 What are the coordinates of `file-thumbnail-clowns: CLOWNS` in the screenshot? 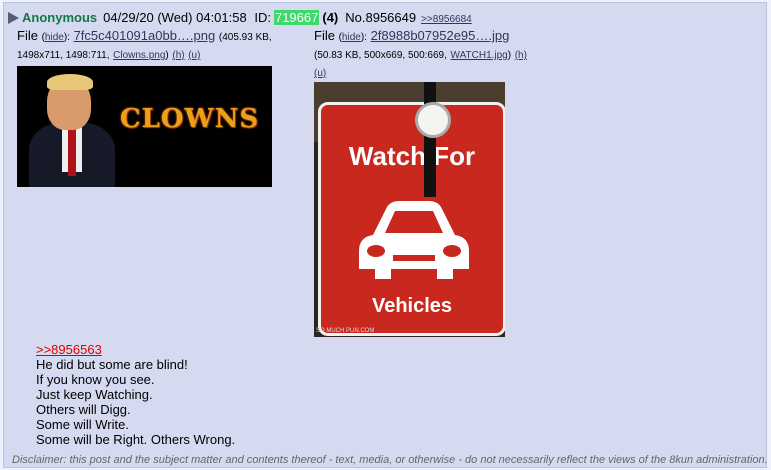 It's located at (144, 126).